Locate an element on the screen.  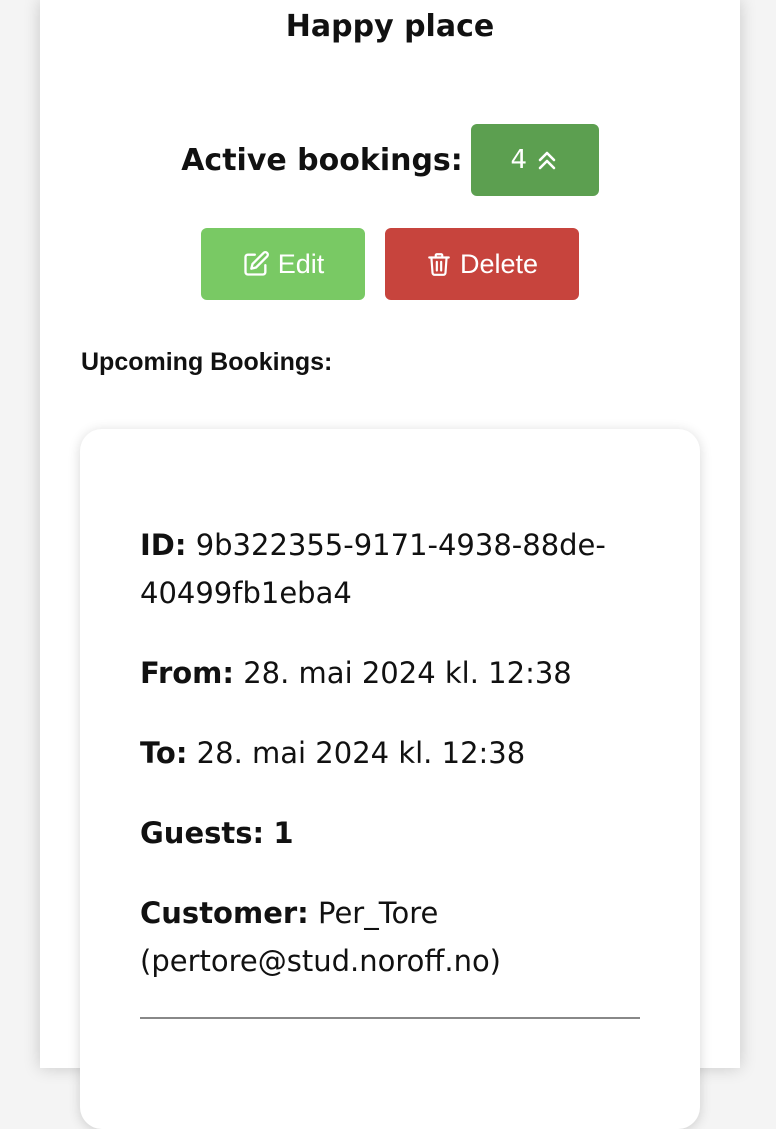
booking-id-label: ID: is located at coordinates (163, 545).